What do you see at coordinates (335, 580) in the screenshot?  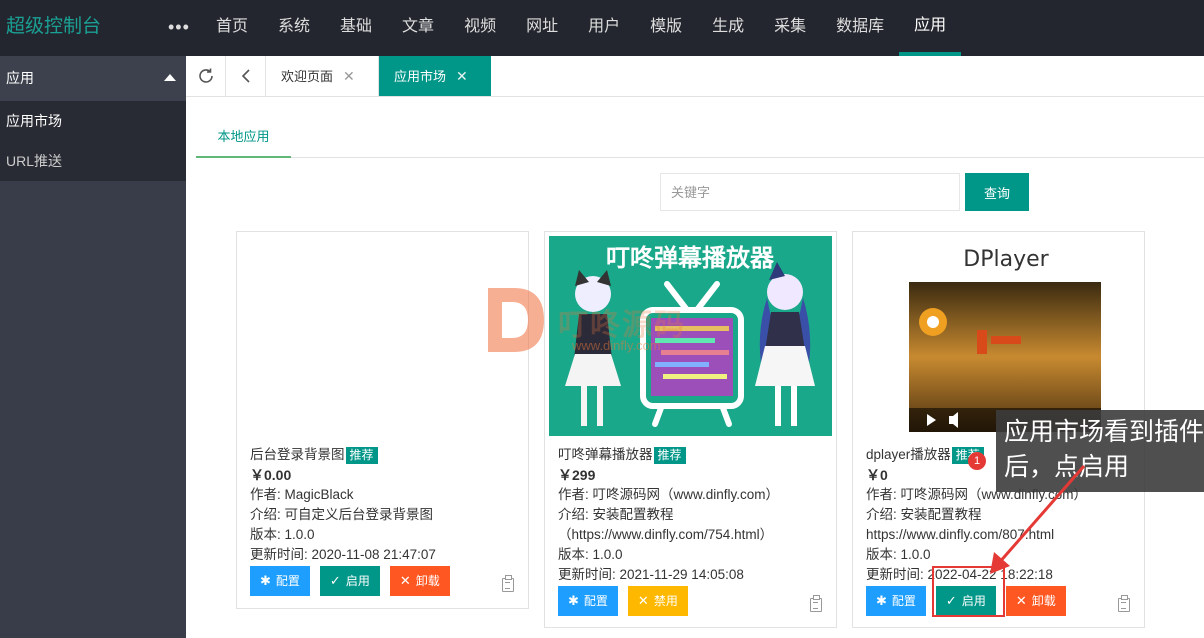 I see `check-icon: ✓` at bounding box center [335, 580].